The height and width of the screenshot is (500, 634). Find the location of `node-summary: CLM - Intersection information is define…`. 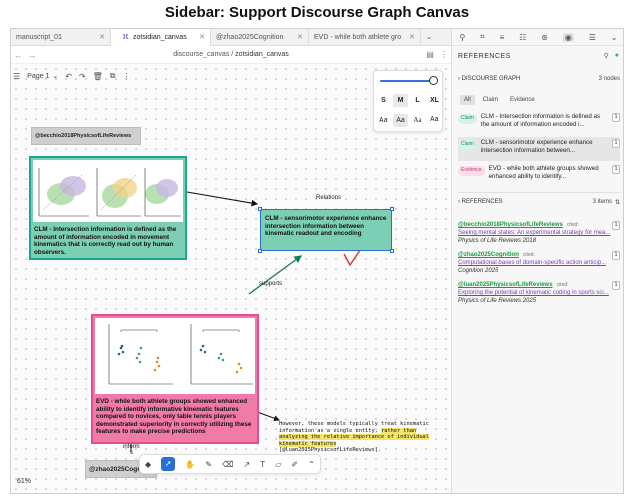

node-summary: CLM - Intersection information is define… is located at coordinates (540, 120).